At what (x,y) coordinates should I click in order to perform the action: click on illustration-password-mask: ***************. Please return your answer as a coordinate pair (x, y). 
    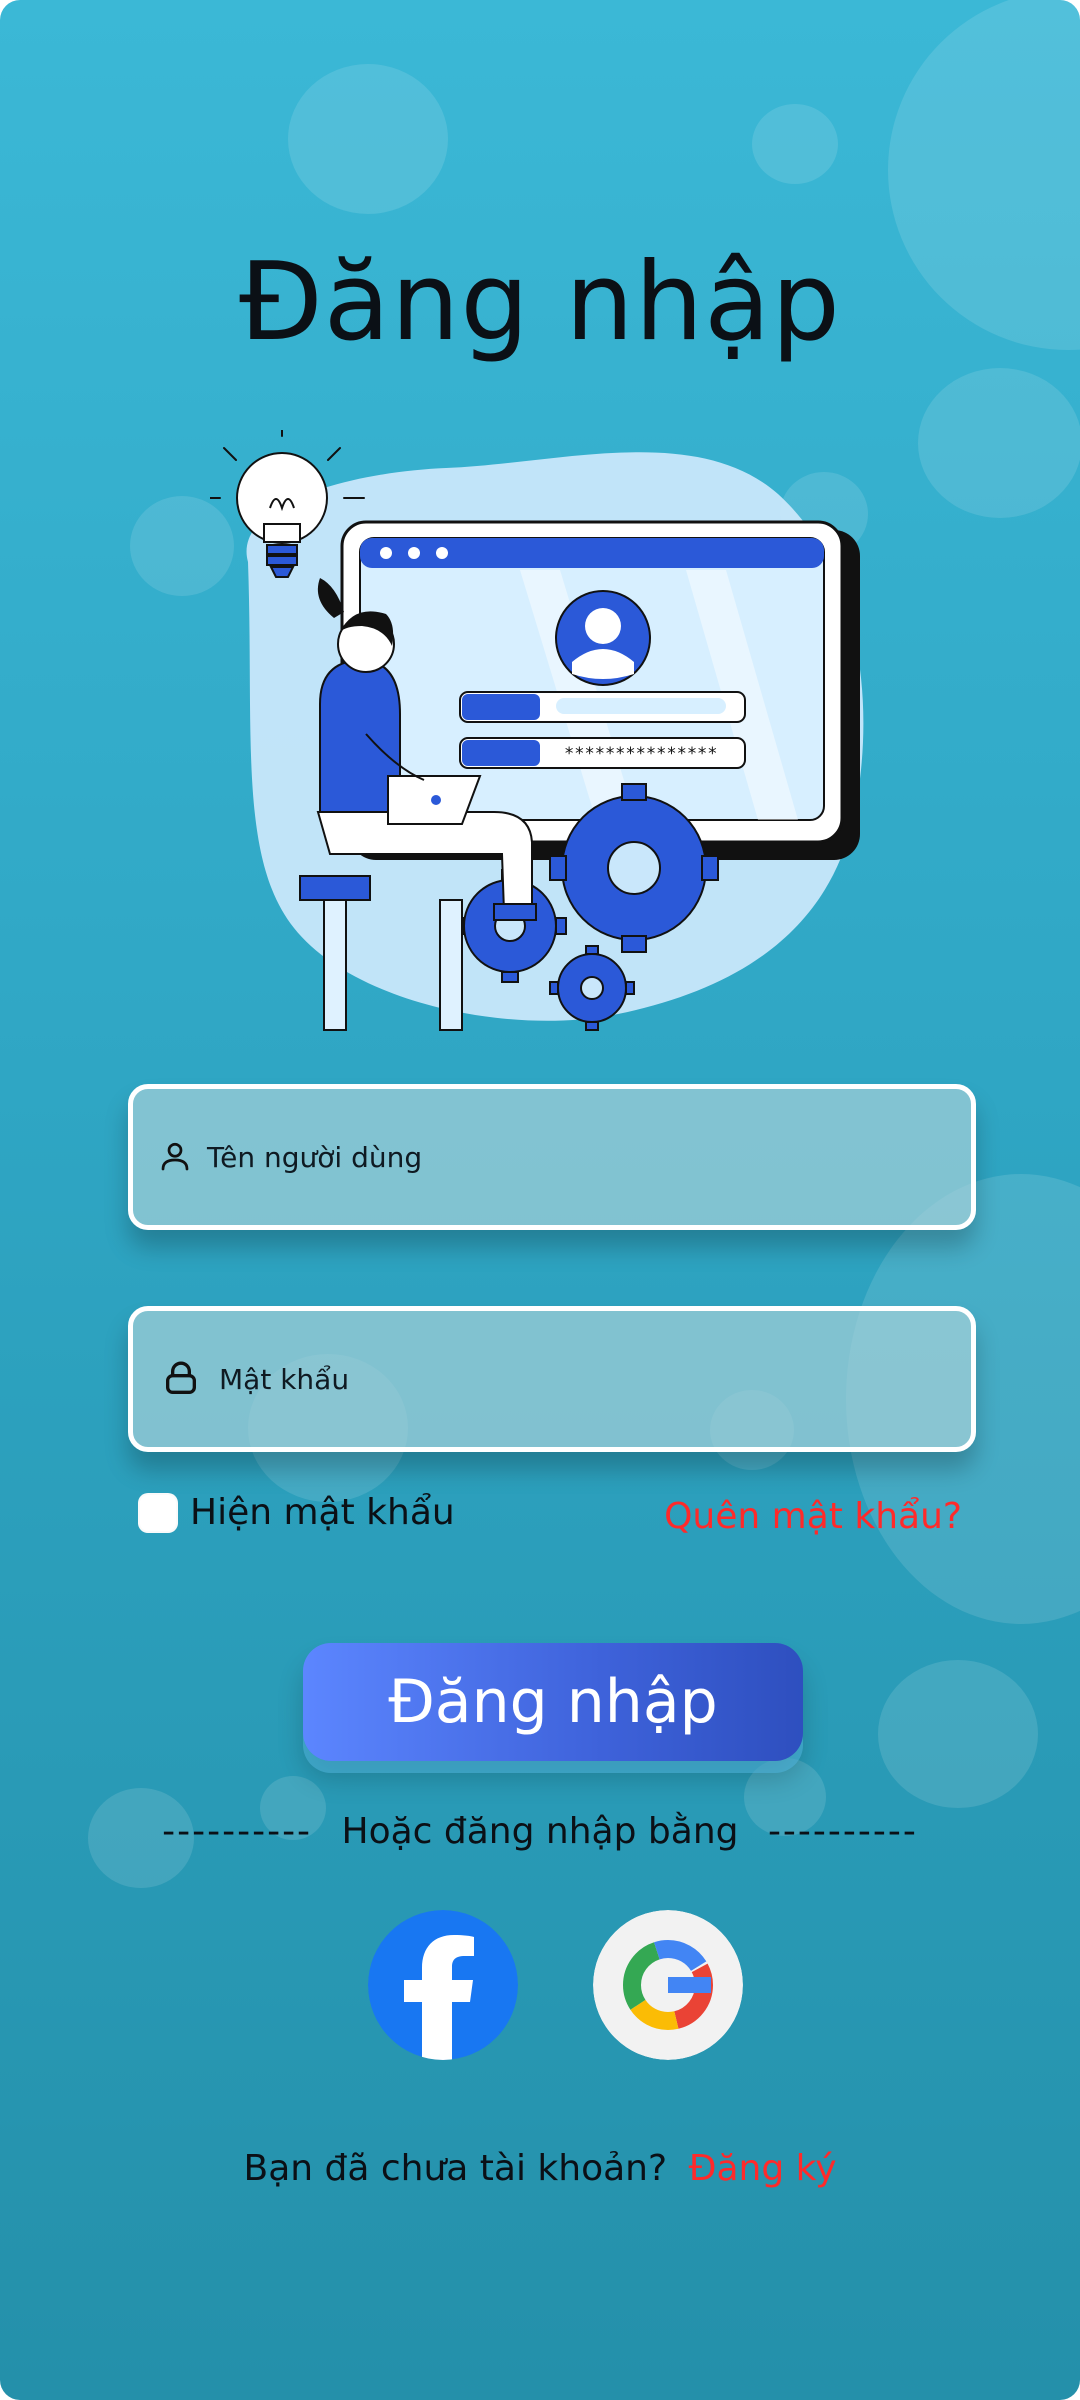
    Looking at the image, I should click on (641, 754).